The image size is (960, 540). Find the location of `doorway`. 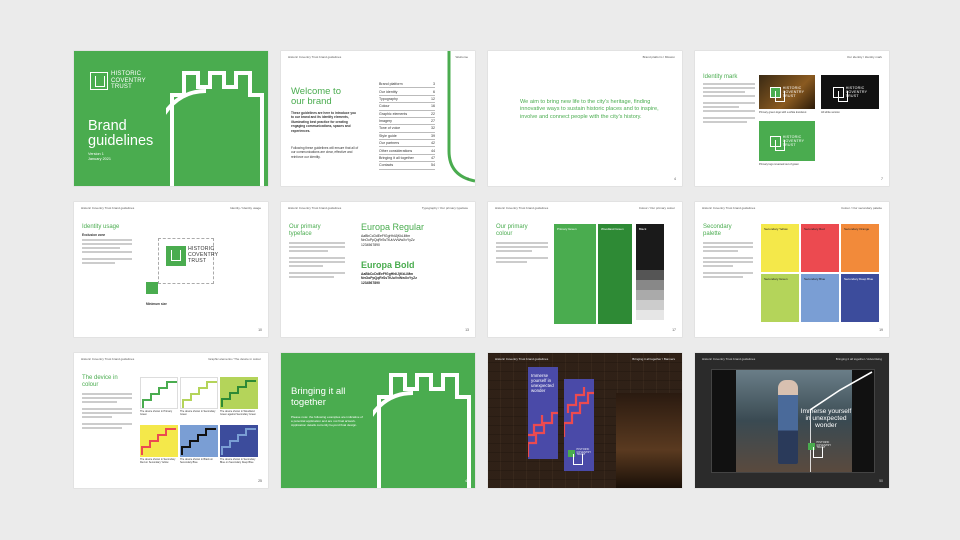

doorway is located at coordinates (649, 440).